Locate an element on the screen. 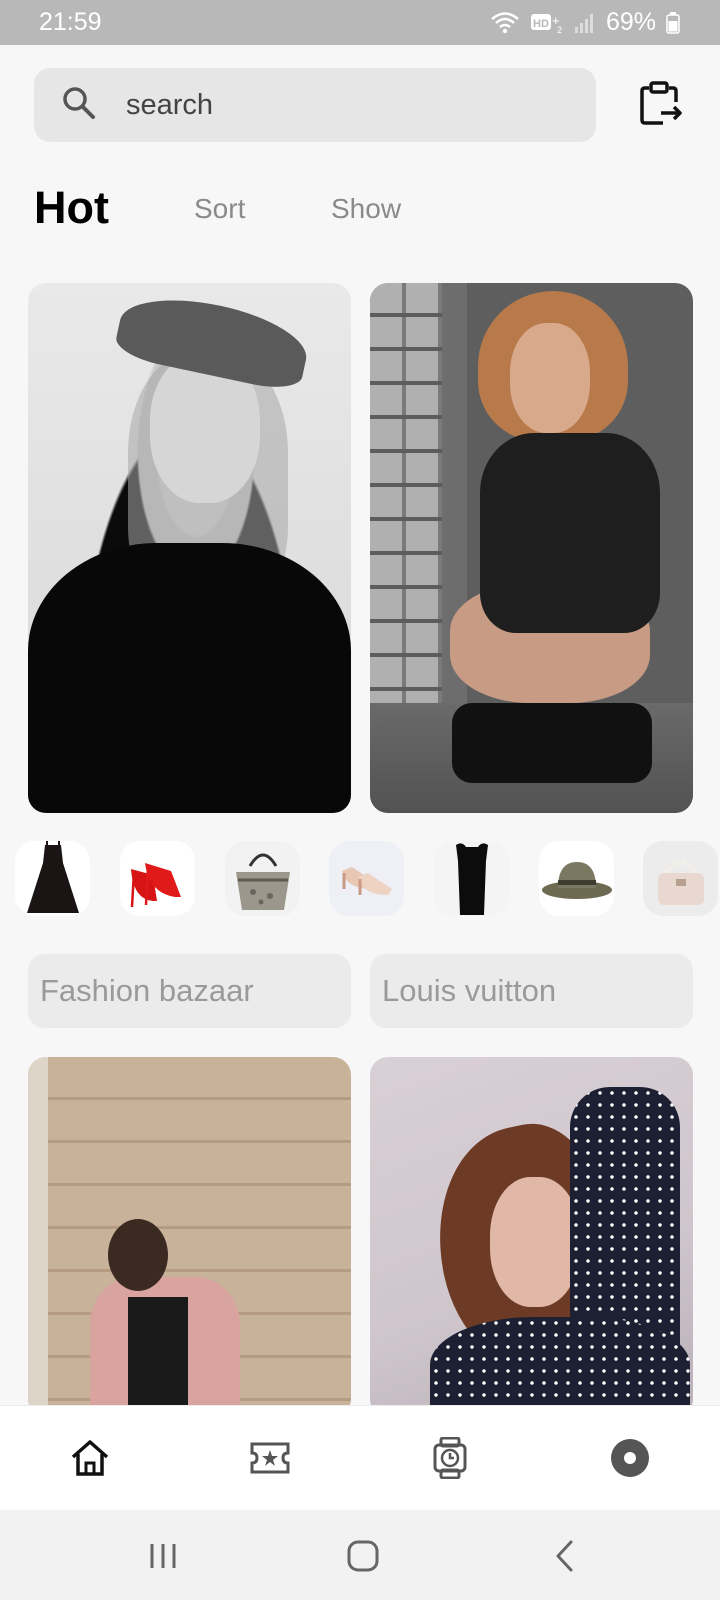 This screenshot has width=720, height=1600. tab-sort: Sort is located at coordinates (219, 209).